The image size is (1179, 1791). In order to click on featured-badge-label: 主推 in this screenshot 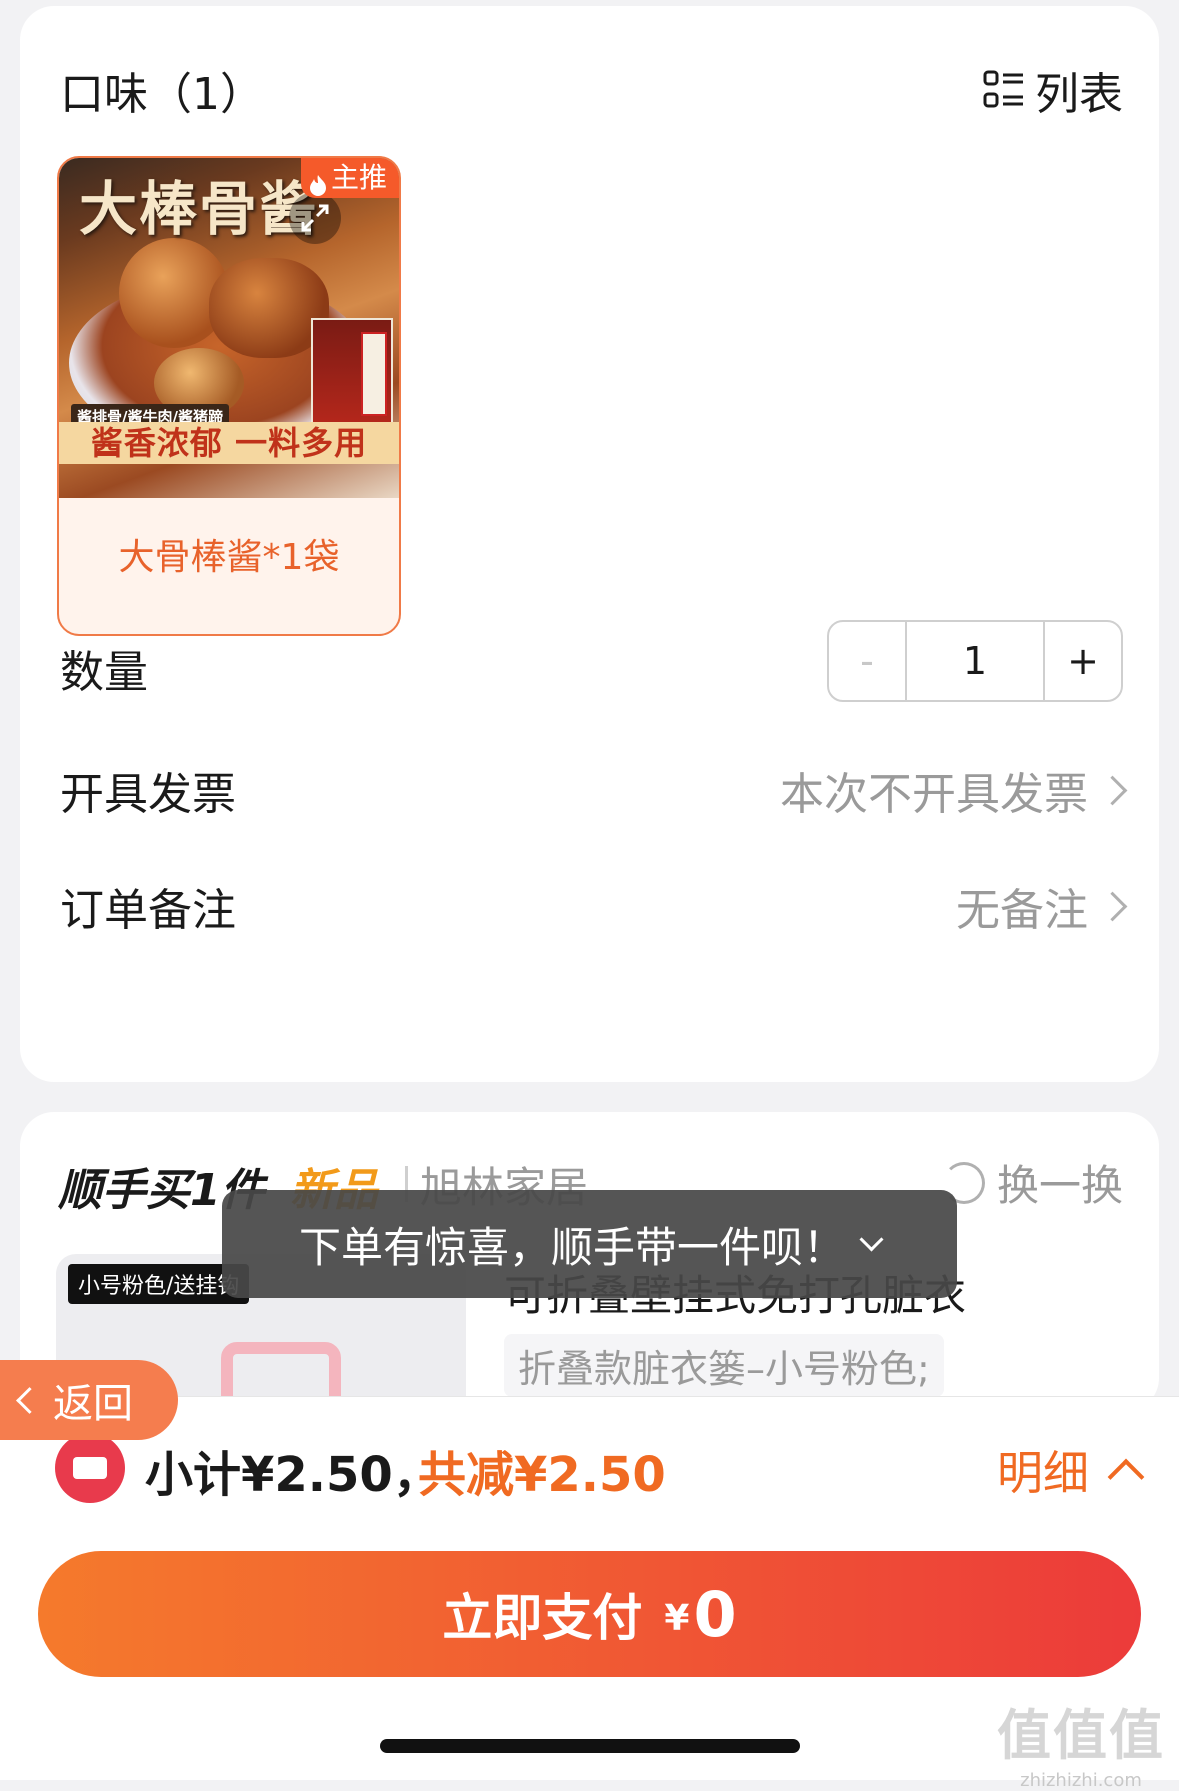, I will do `click(358, 177)`.